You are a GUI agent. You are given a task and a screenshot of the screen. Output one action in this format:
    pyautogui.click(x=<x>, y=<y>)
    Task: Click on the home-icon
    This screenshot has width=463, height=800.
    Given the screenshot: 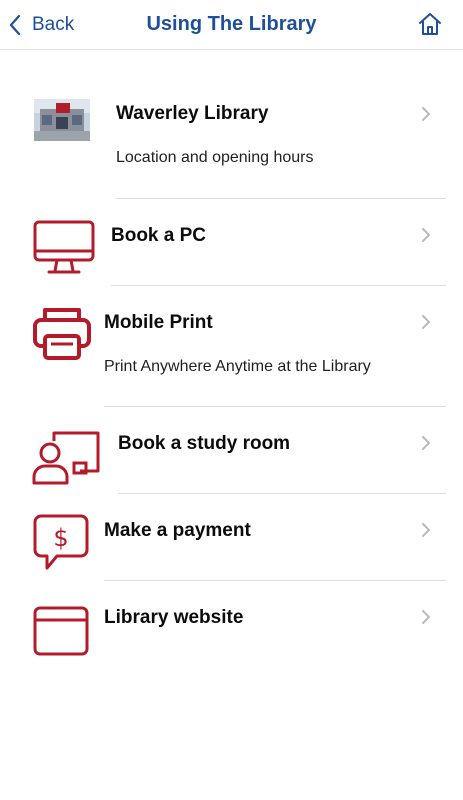 What is the action you would take?
    pyautogui.click(x=430, y=24)
    